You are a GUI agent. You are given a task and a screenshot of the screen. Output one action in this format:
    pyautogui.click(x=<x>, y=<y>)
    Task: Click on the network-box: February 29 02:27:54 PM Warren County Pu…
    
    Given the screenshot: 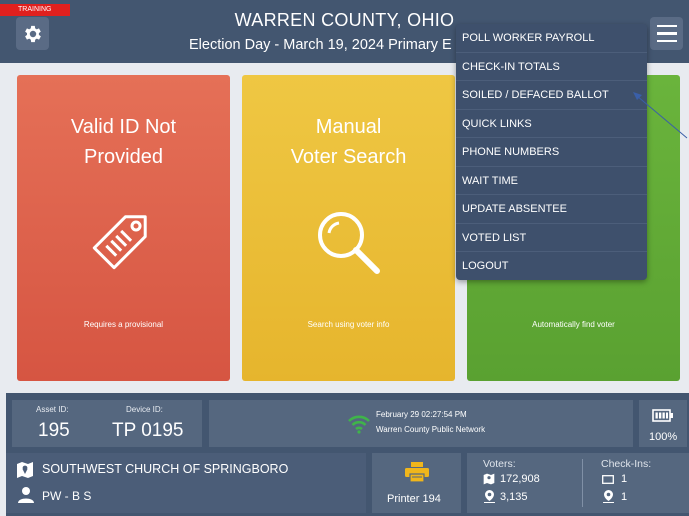 What is the action you would take?
    pyautogui.click(x=421, y=423)
    